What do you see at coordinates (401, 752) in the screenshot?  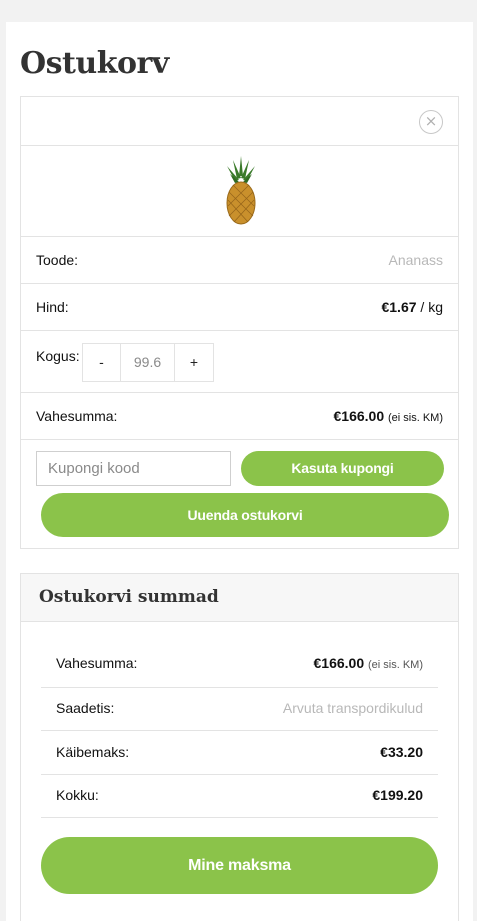 I see `tax-value: €33.20` at bounding box center [401, 752].